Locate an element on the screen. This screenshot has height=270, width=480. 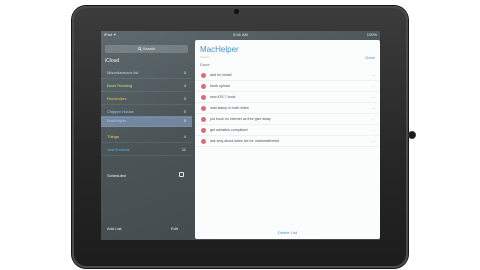
section-title-icloud: iCloud is located at coordinates (112, 61).